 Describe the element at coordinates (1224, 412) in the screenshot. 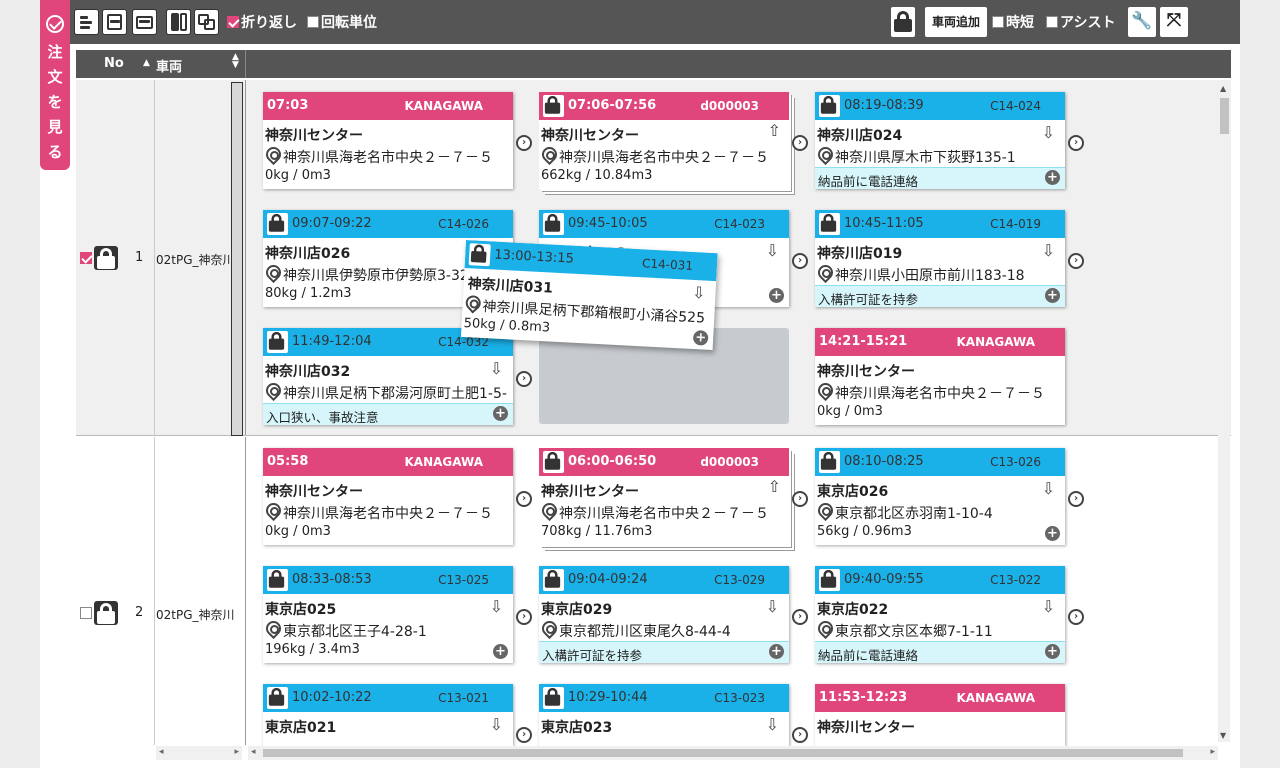

I see `vertical-scrollbar: ▲ ▼` at that location.